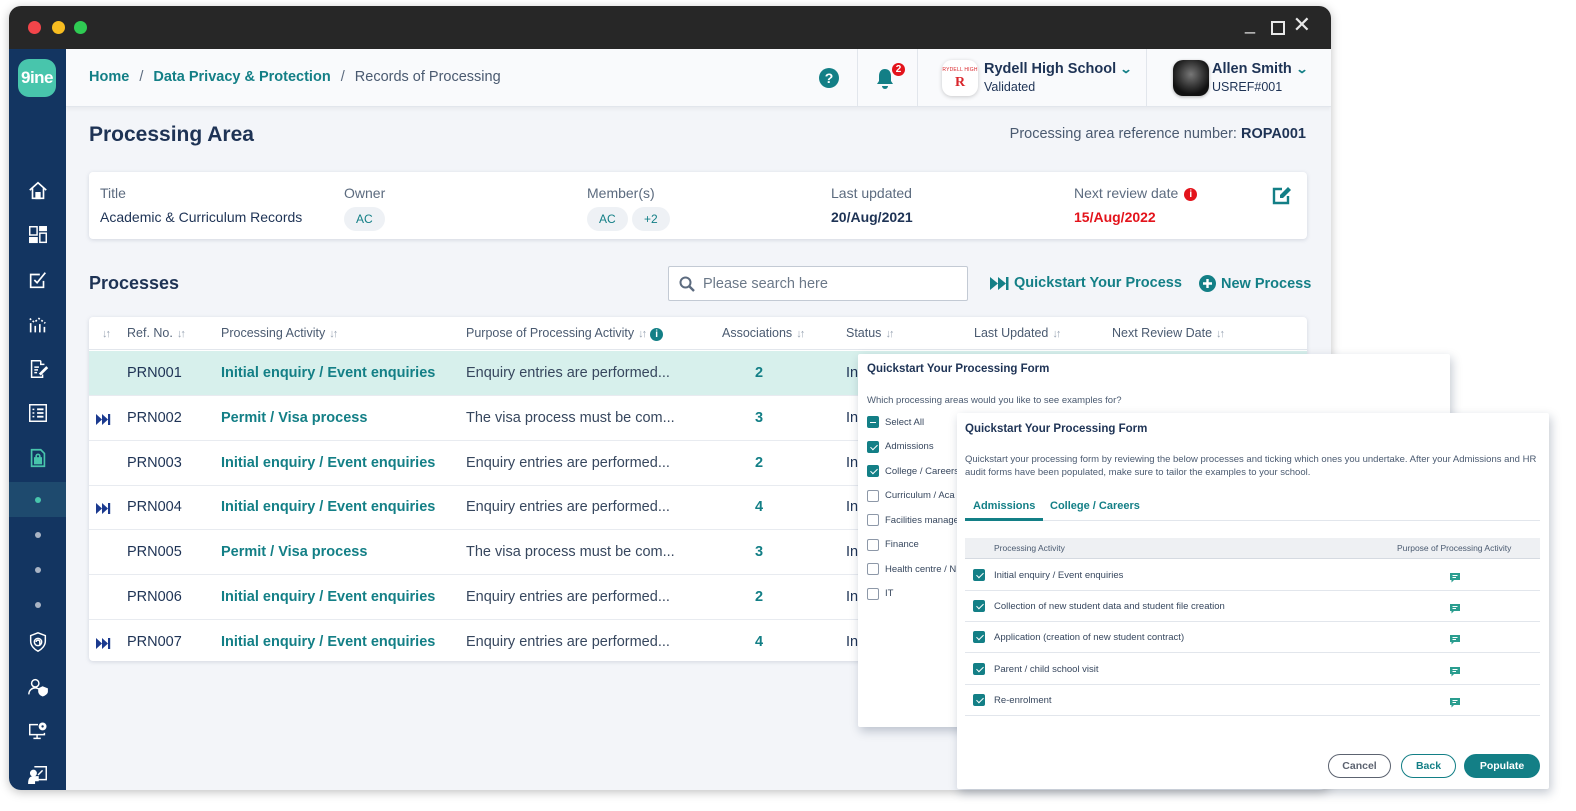 The height and width of the screenshot is (811, 1576). Describe the element at coordinates (37, 325) in the screenshot. I see `analytics-icon` at that location.